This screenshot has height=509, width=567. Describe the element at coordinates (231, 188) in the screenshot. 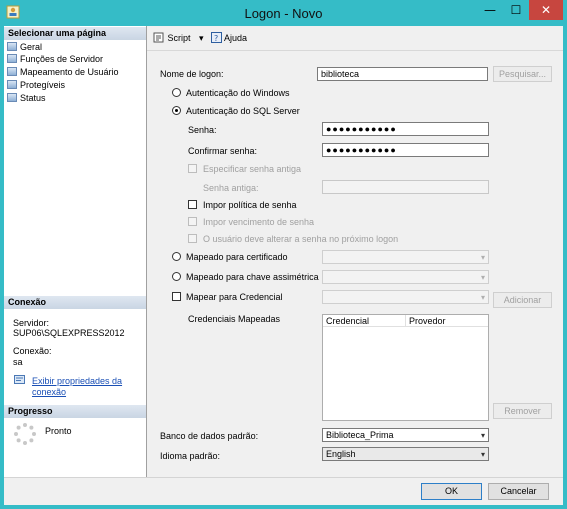

I see `old-password-label: Senha antiga:` at that location.